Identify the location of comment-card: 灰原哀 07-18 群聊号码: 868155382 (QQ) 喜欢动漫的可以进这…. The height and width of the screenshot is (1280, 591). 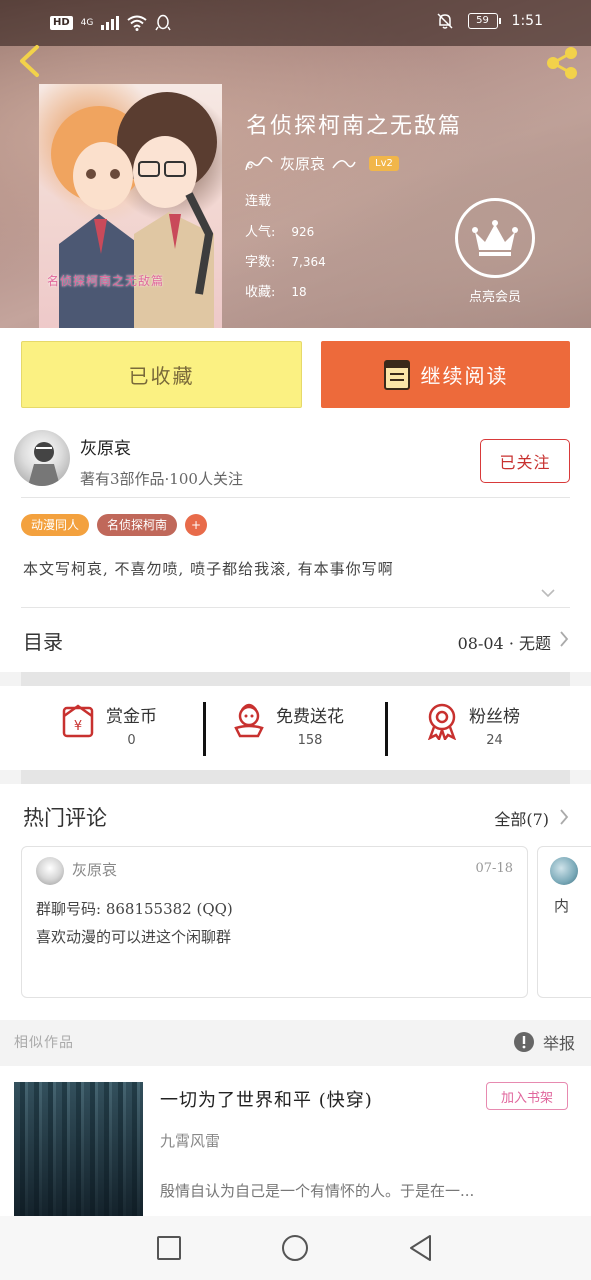
(274, 922).